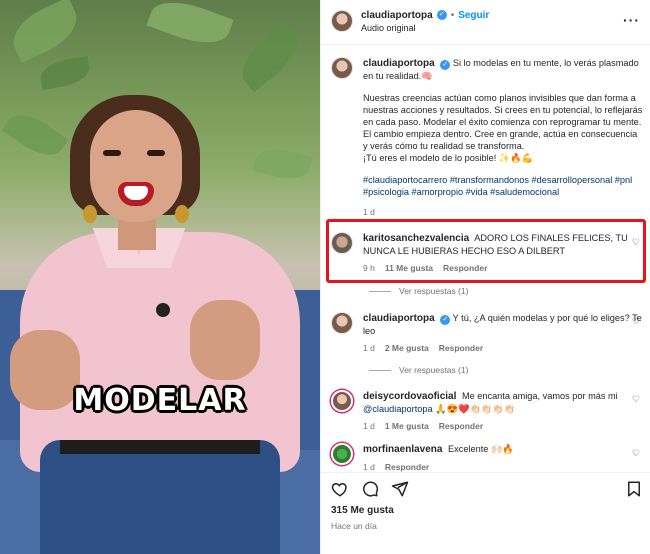 This screenshot has width=650, height=554. I want to click on comment-text: Me encanta amiga, vamos por más mi, so click(539, 396).